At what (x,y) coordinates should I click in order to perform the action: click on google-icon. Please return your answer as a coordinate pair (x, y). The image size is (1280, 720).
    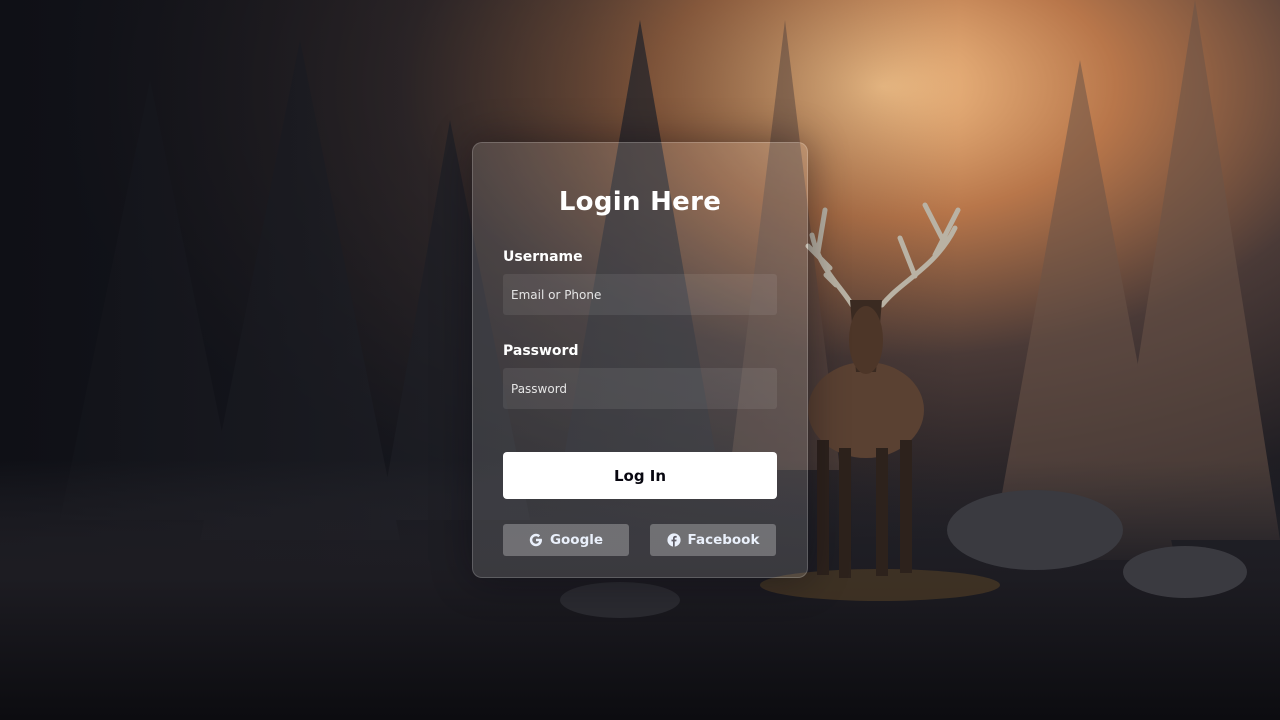
    Looking at the image, I should click on (536, 540).